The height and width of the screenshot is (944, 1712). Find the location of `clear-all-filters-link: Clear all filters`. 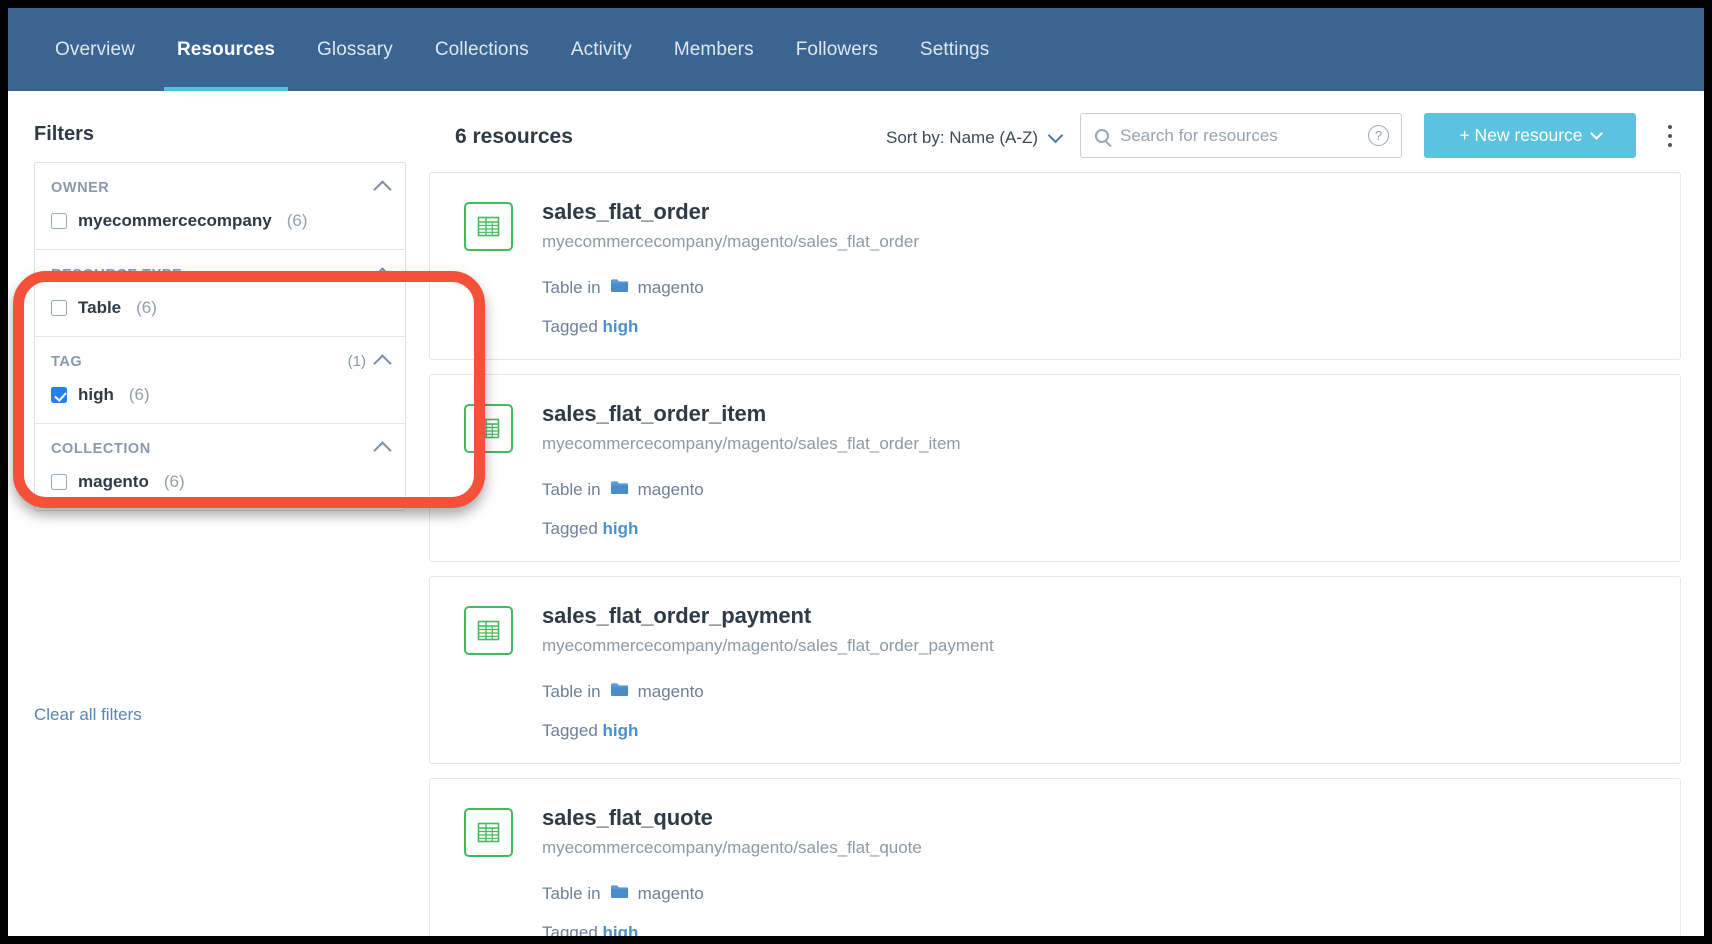

clear-all-filters-link: Clear all filters is located at coordinates (88, 715).